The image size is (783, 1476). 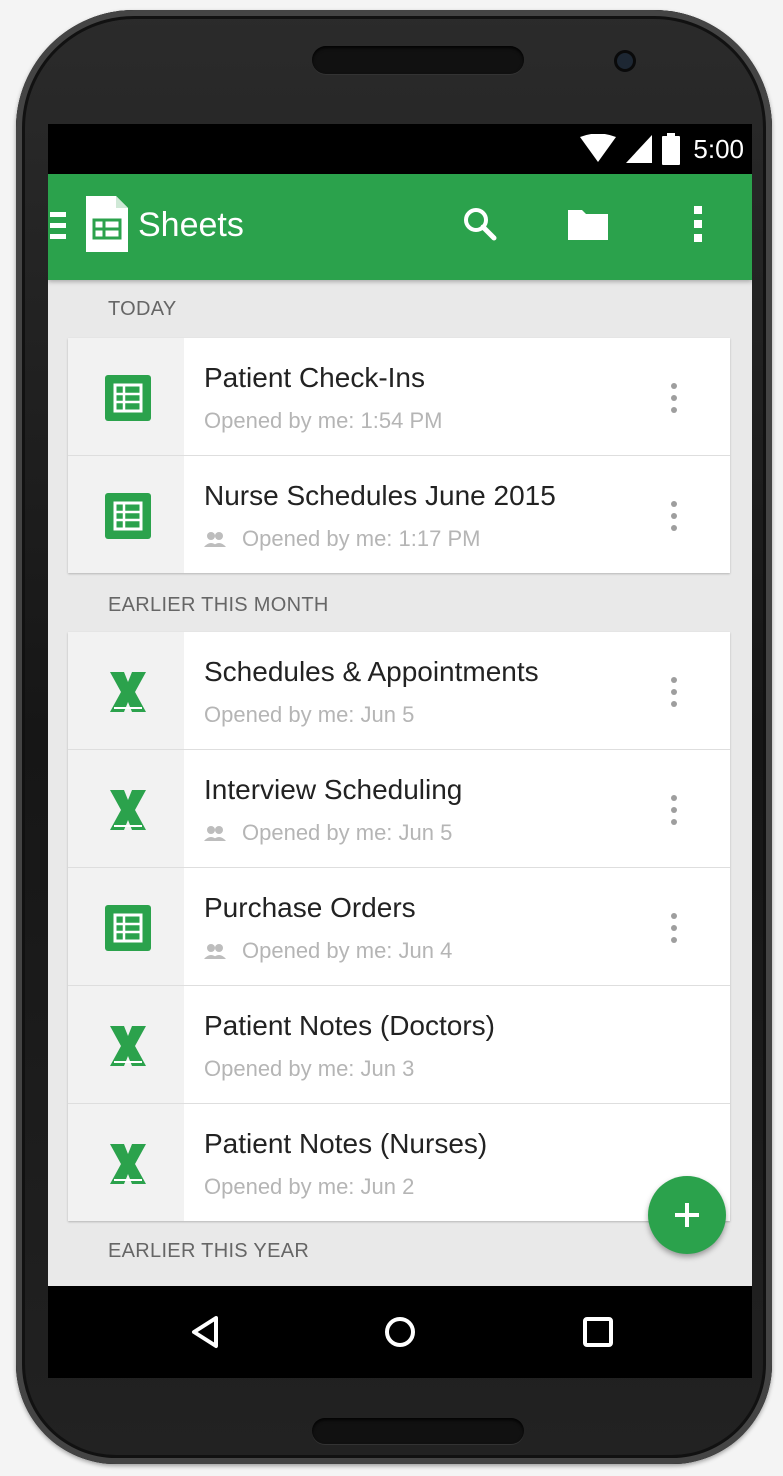 I want to click on file-subtitle: Opened by me: Jun 4, so click(x=328, y=951).